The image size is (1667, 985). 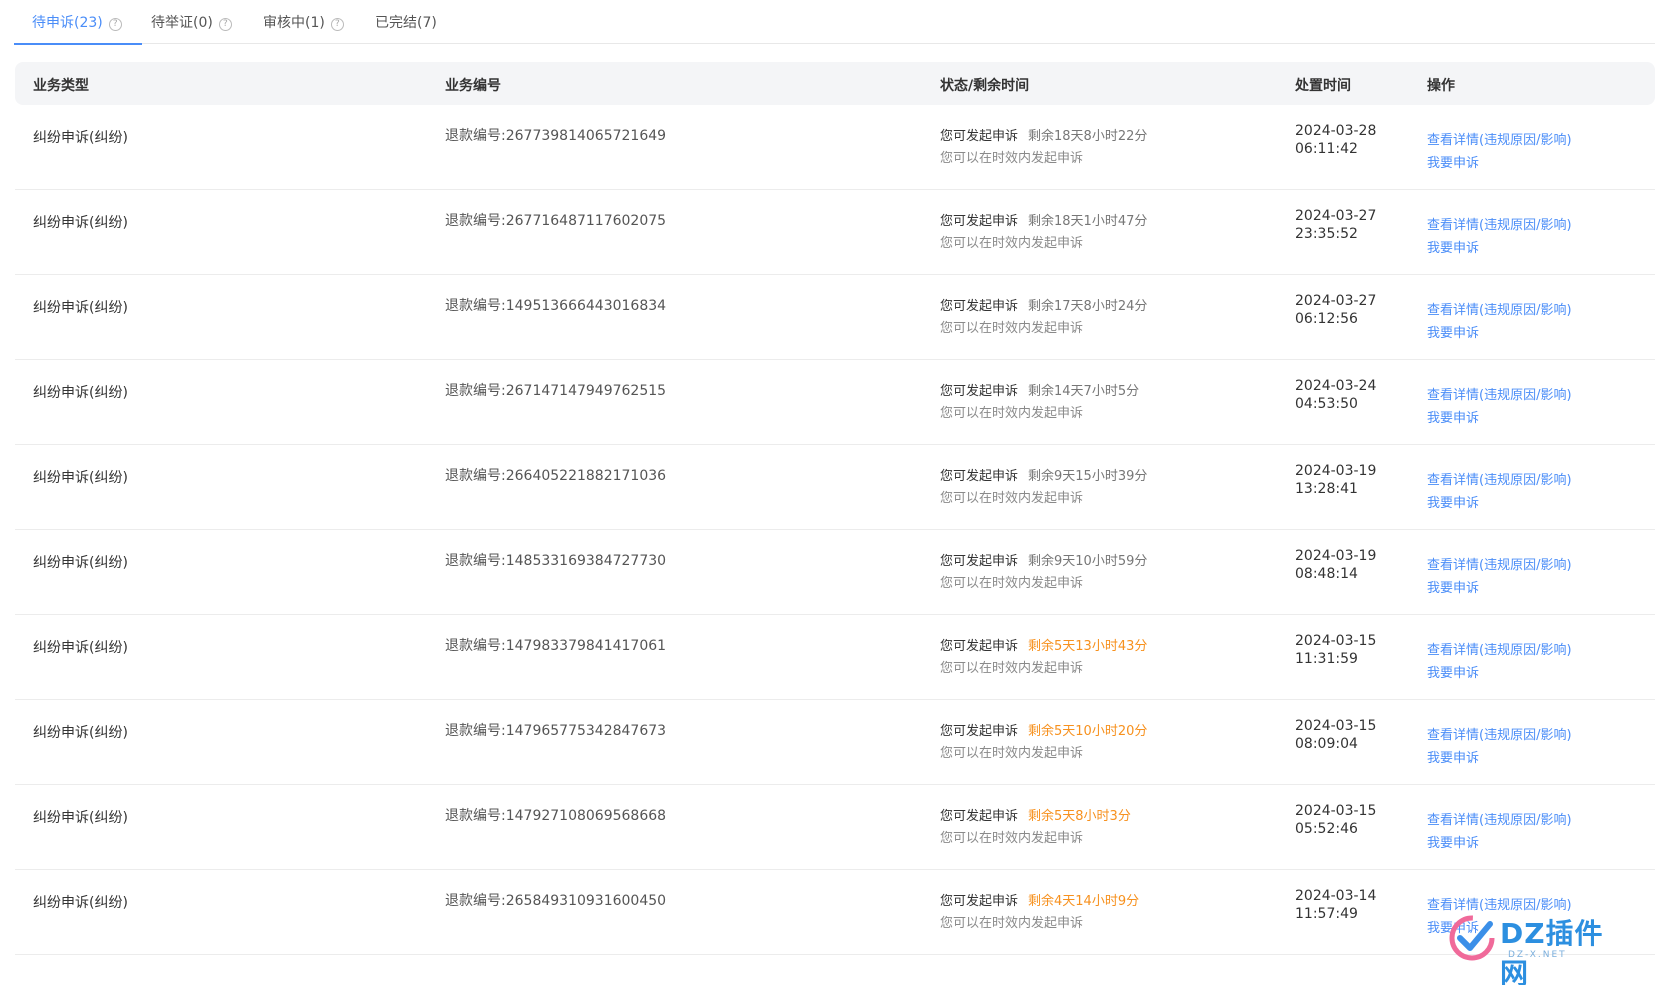 I want to click on handle-time: 2024-03-15 08:09:04, so click(x=1335, y=735).